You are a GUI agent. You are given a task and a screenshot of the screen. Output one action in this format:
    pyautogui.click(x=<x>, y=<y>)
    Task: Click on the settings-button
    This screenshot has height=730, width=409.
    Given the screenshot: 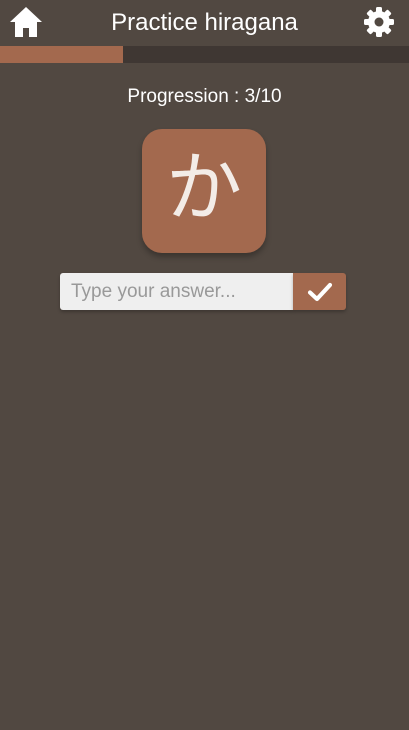 What is the action you would take?
    pyautogui.click(x=379, y=22)
    